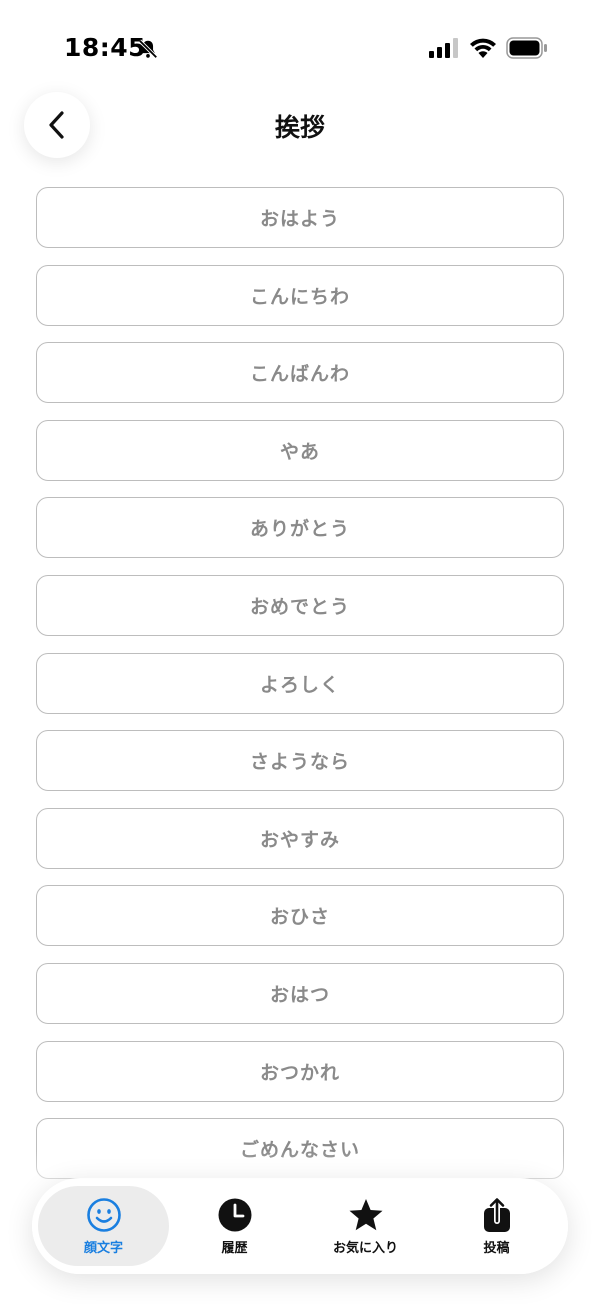  What do you see at coordinates (103, 1248) in the screenshot?
I see `tab-label: 顔文字` at bounding box center [103, 1248].